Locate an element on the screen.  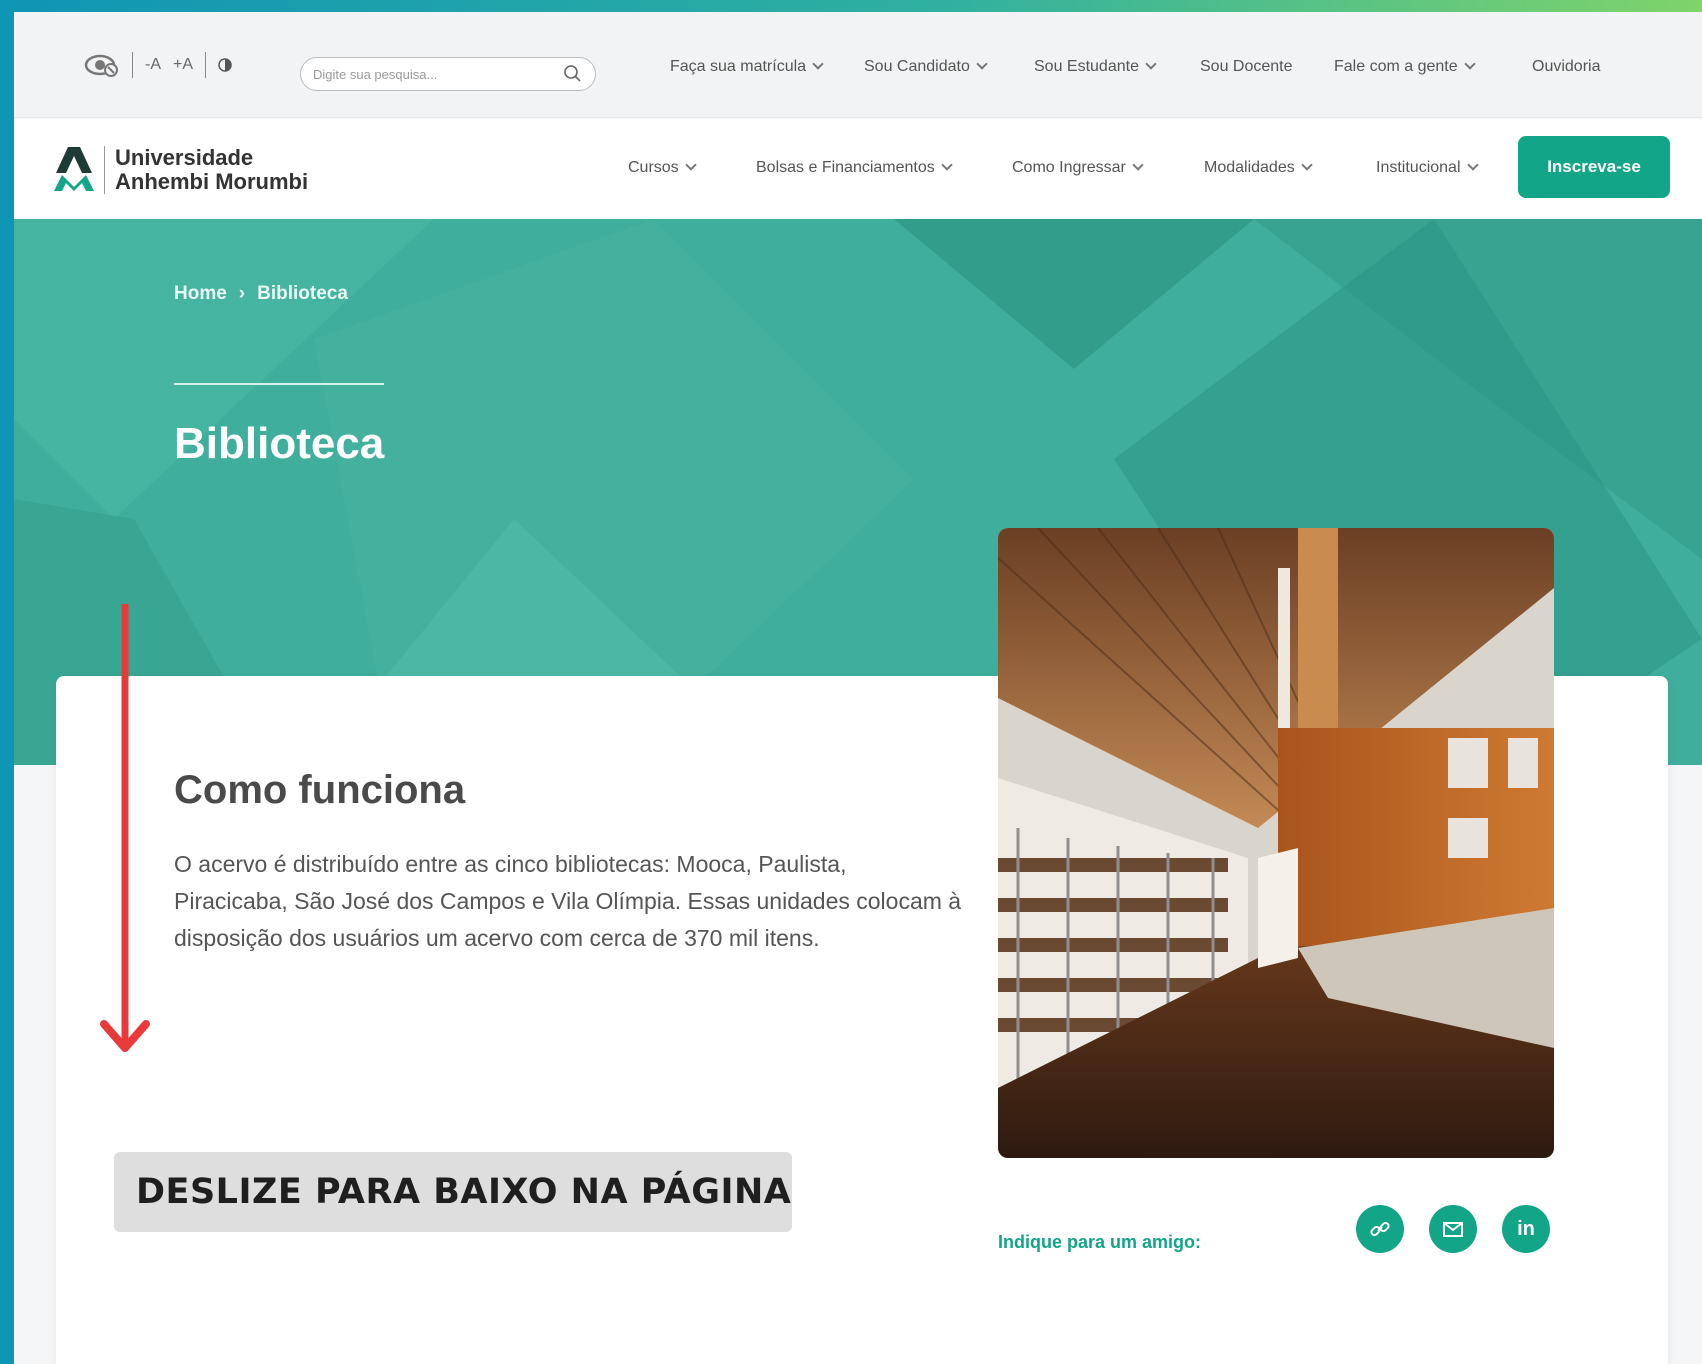
font-increase-button: +A is located at coordinates (183, 65).